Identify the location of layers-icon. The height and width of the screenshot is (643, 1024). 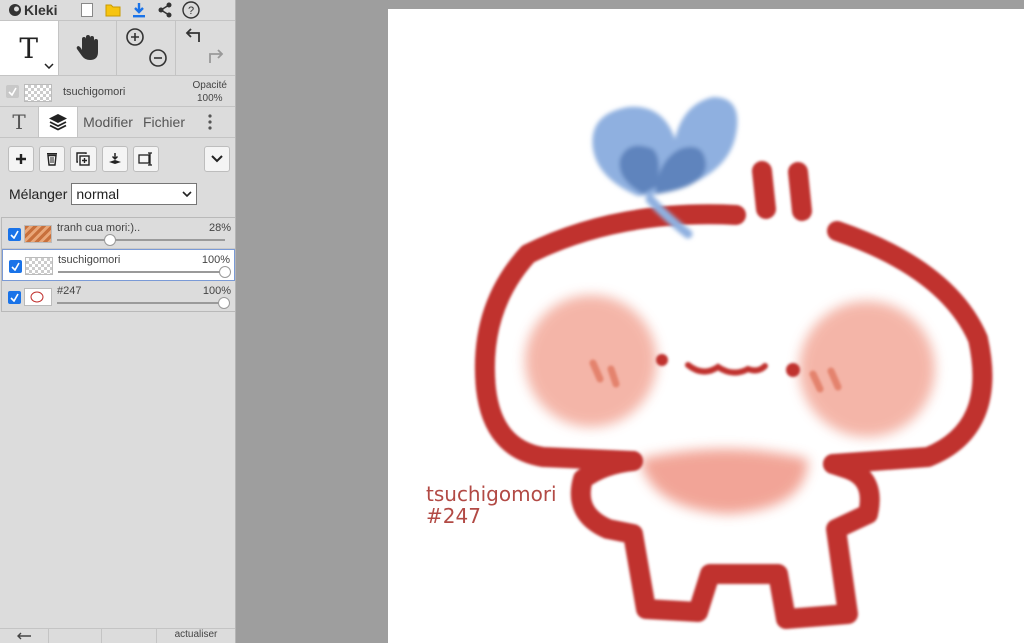
(58, 122).